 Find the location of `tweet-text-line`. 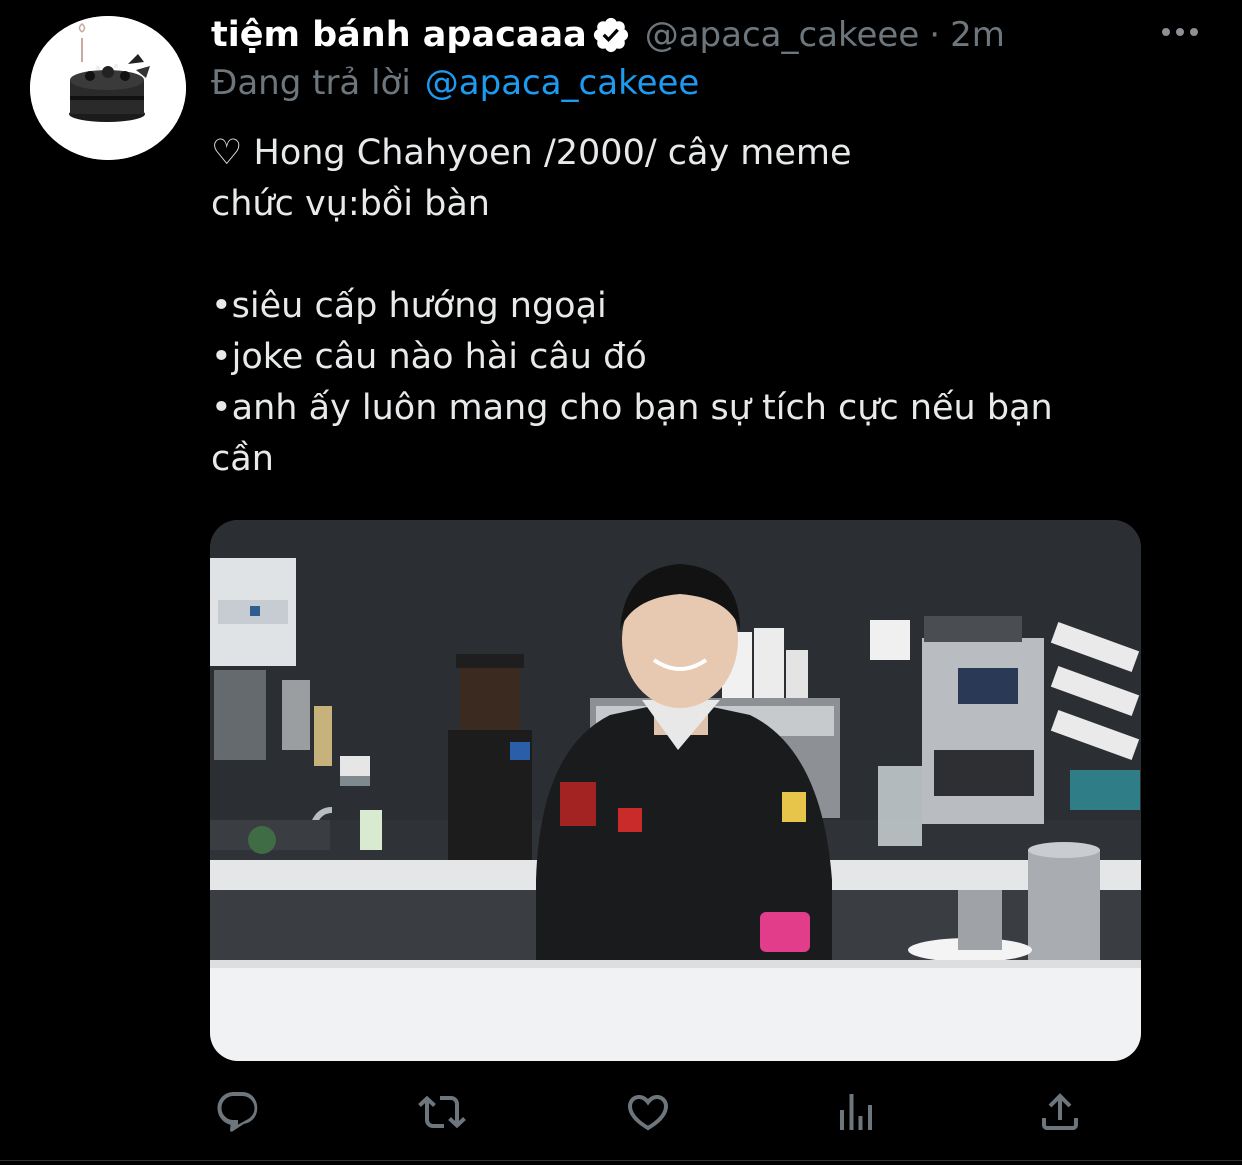

tweet-text-line is located at coordinates (711, 255).